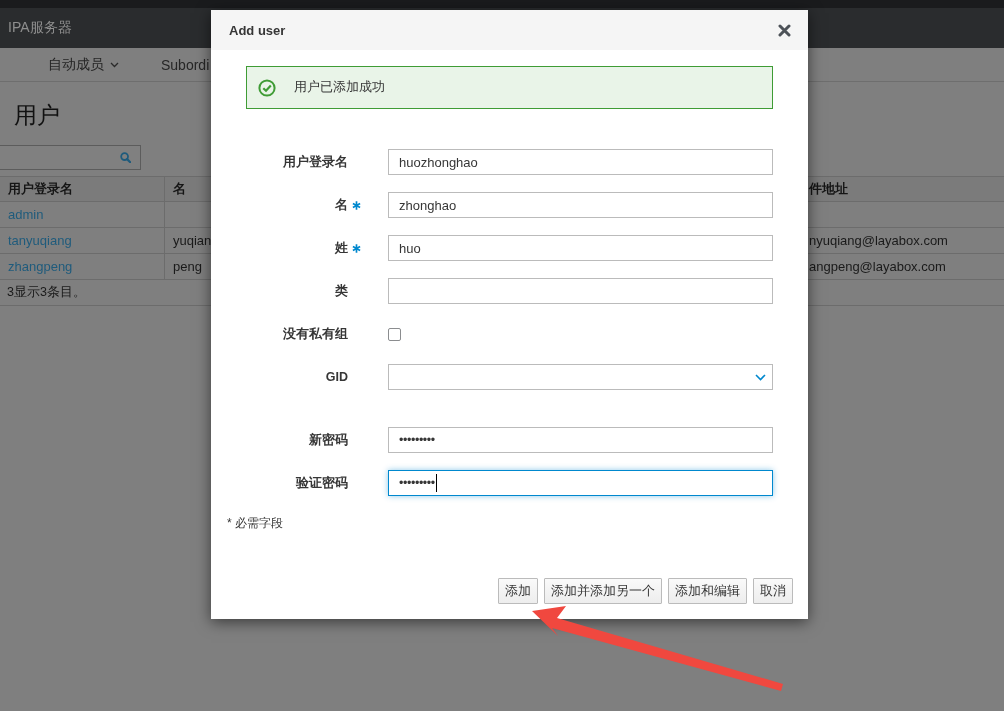 The image size is (1004, 711). I want to click on caret-icon, so click(114, 64).